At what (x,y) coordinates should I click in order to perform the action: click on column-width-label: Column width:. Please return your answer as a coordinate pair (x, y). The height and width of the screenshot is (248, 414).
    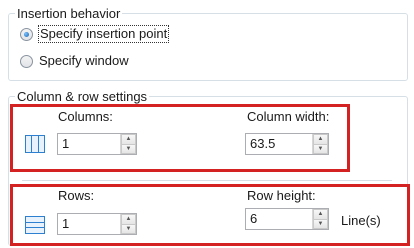
    Looking at the image, I should click on (288, 117).